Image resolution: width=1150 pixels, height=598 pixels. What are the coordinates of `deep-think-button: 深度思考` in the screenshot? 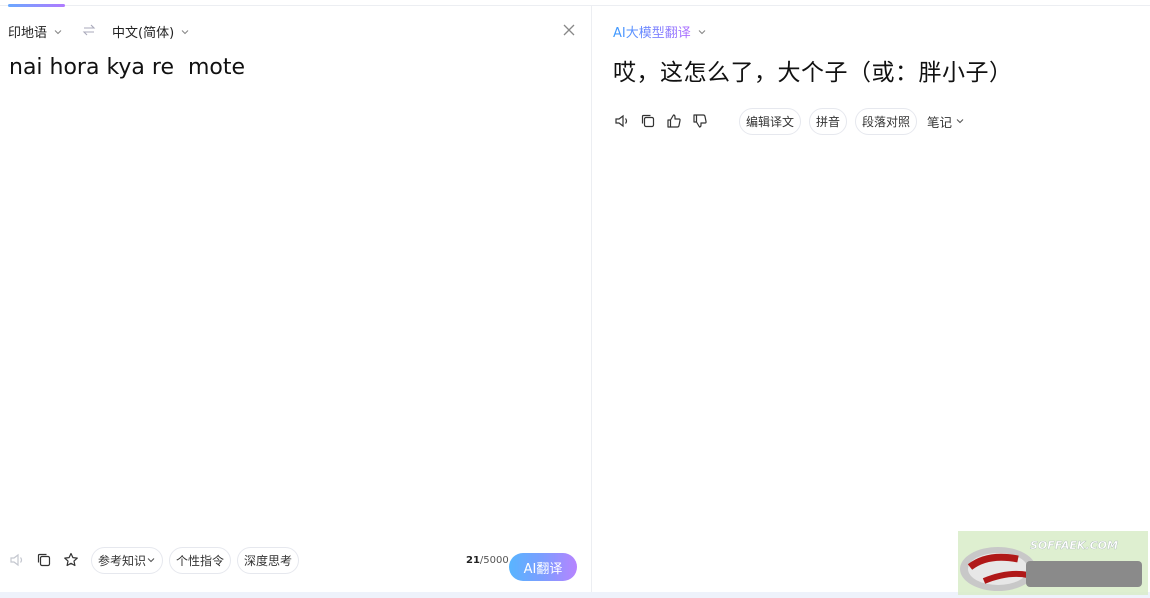 It's located at (268, 560).